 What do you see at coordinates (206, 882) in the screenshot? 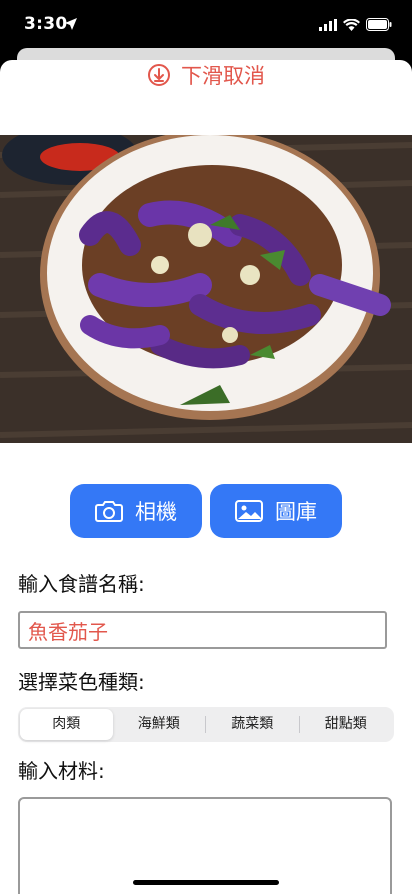
I see `home-indicator` at bounding box center [206, 882].